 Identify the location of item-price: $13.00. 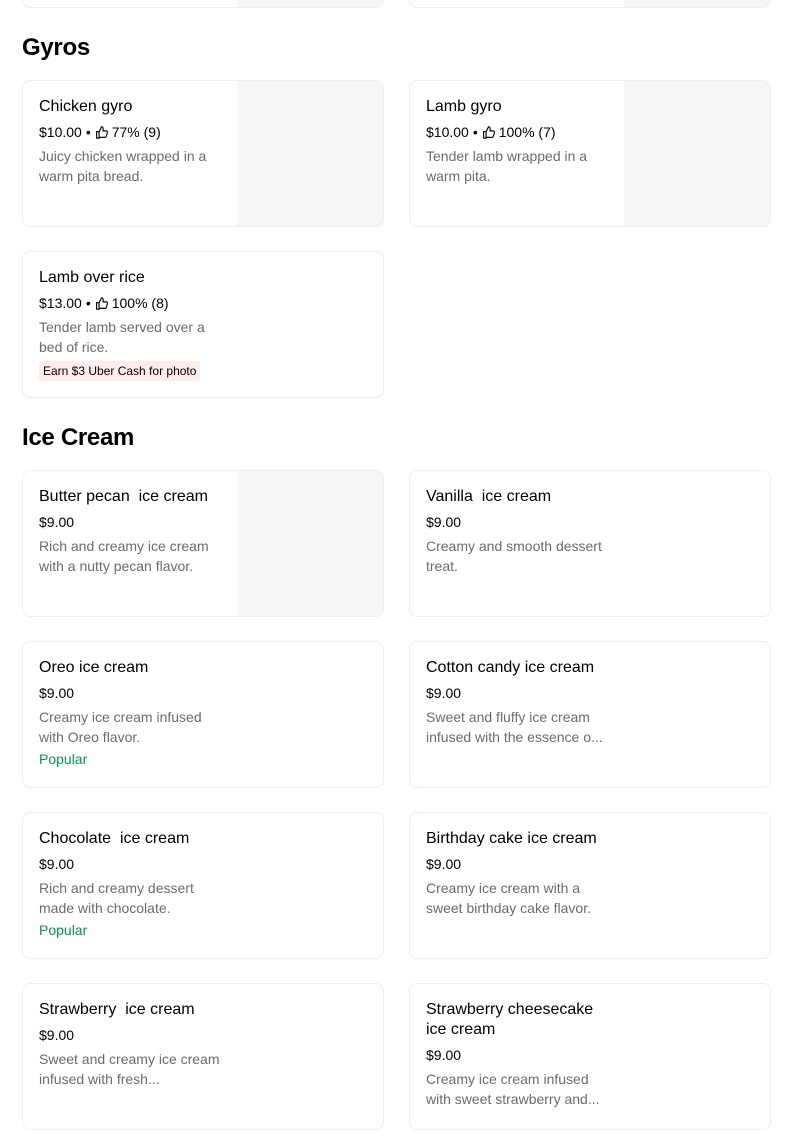
(60, 303).